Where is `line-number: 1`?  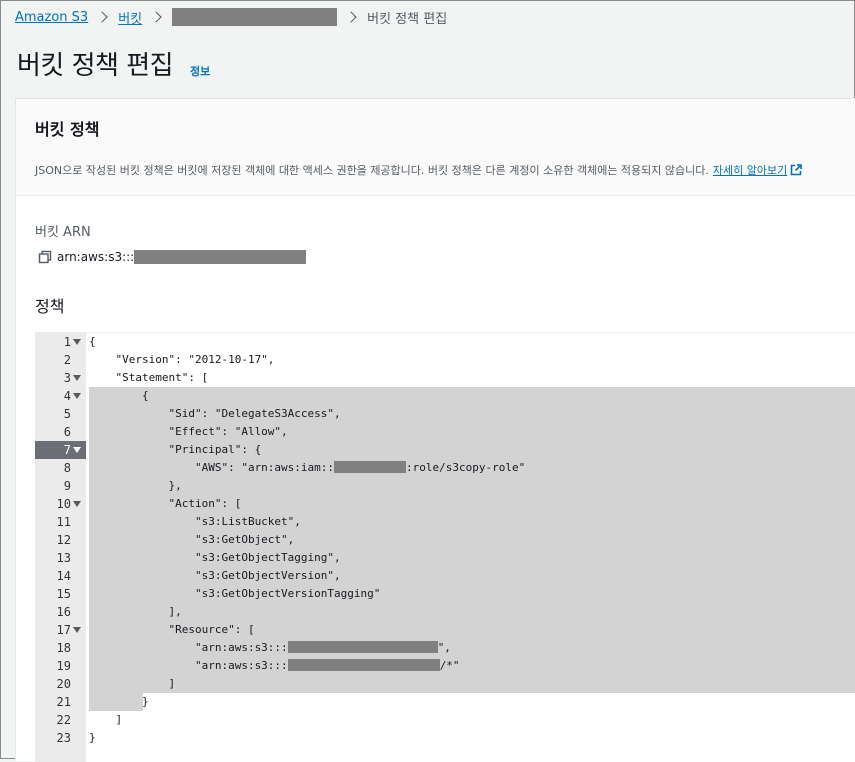
line-number: 1 is located at coordinates (67, 342).